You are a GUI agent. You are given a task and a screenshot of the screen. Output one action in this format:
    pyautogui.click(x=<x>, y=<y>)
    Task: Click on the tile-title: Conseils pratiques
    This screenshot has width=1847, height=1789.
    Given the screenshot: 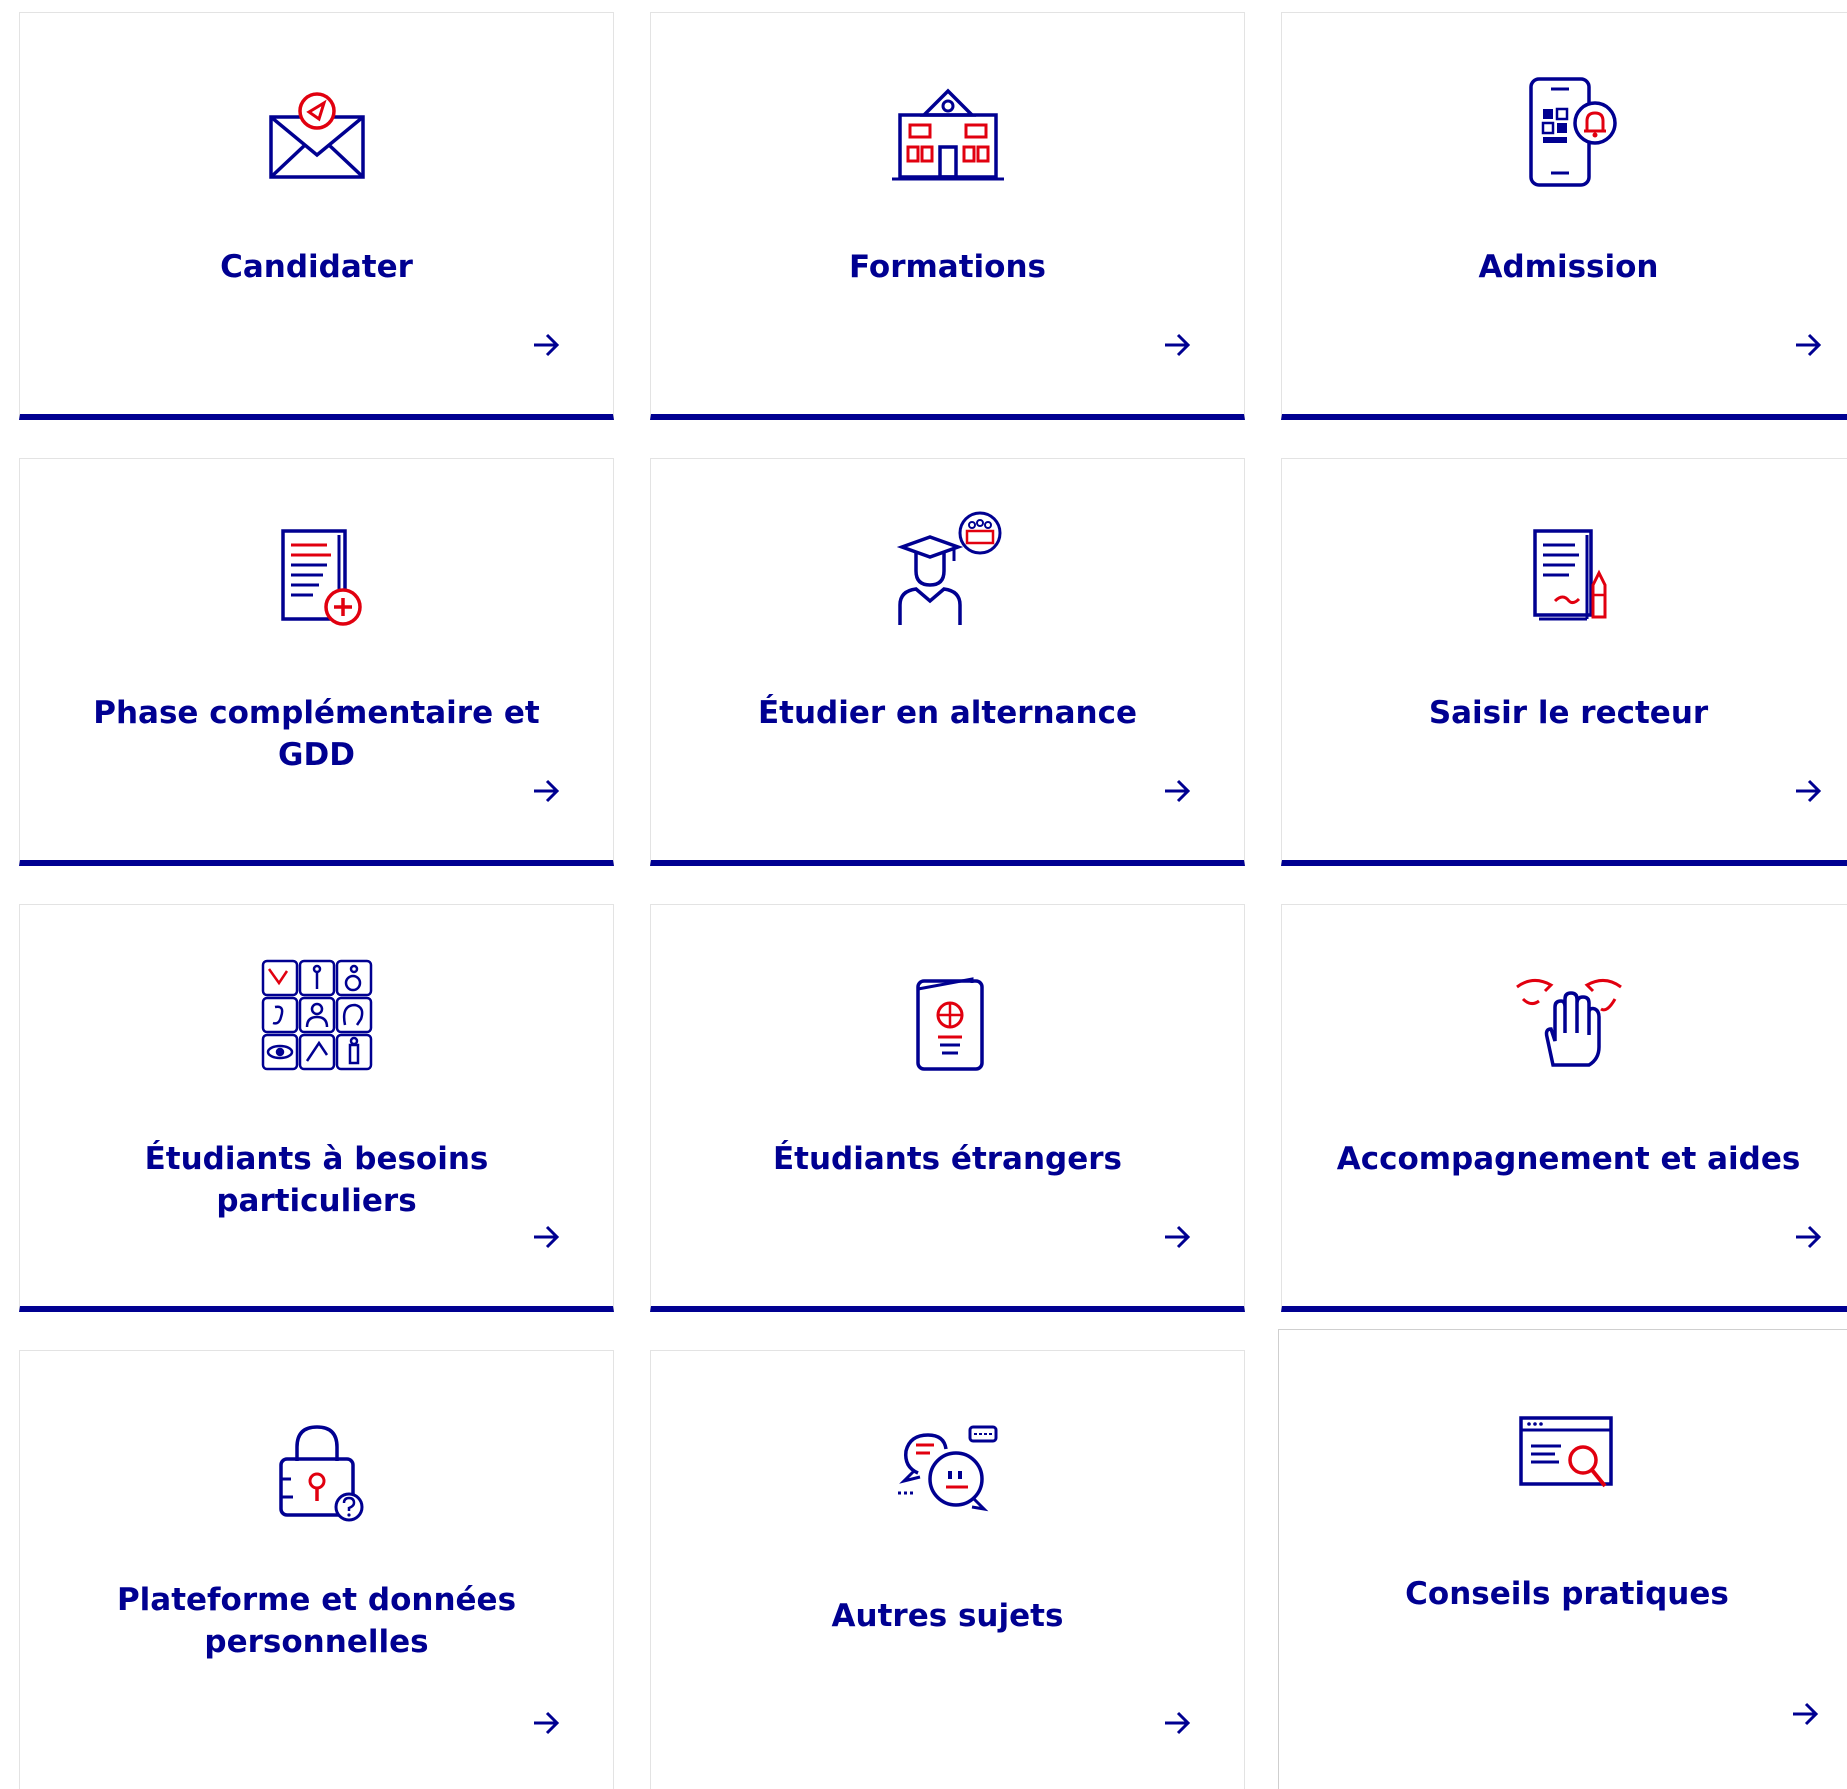 What is the action you would take?
    pyautogui.click(x=1567, y=1594)
    